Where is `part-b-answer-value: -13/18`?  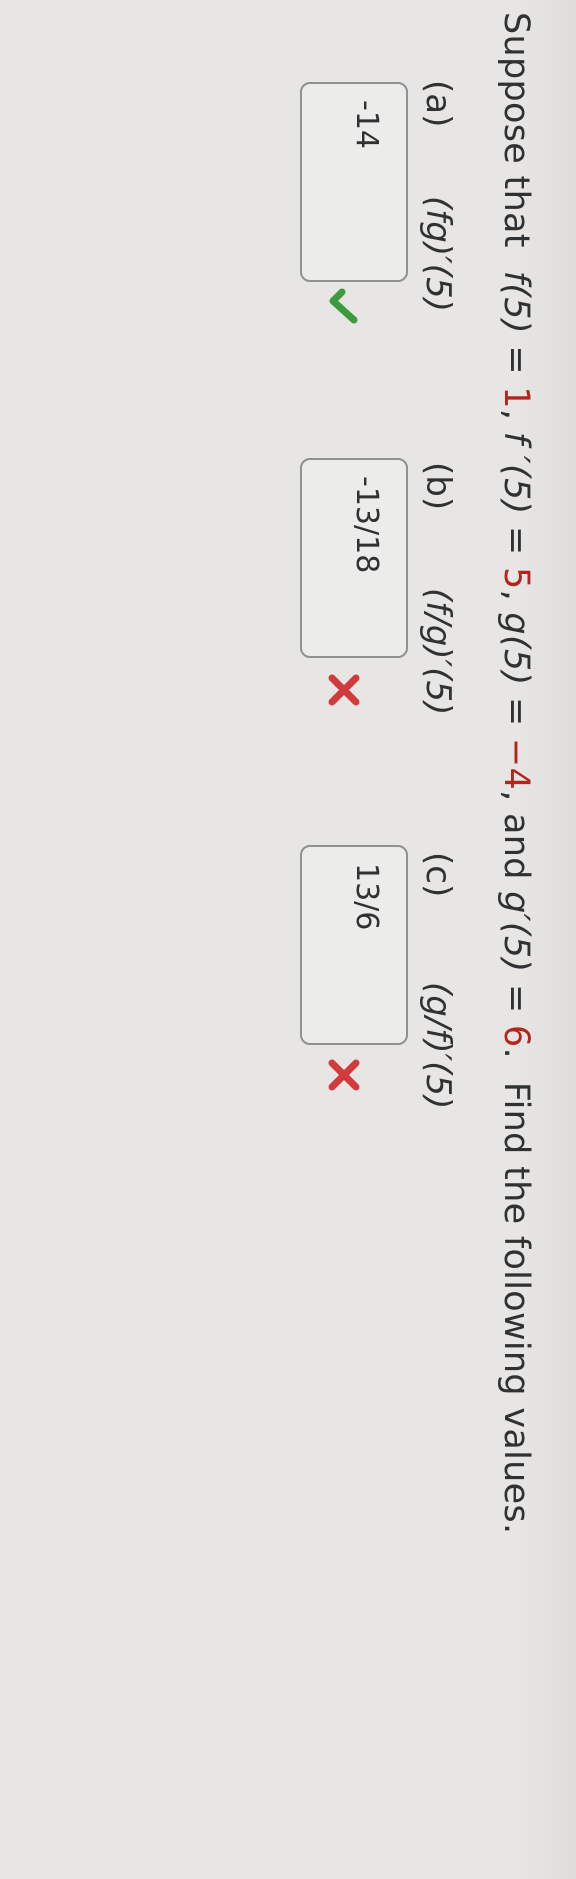
part-b-answer-value: -13/18 is located at coordinates (366, 525).